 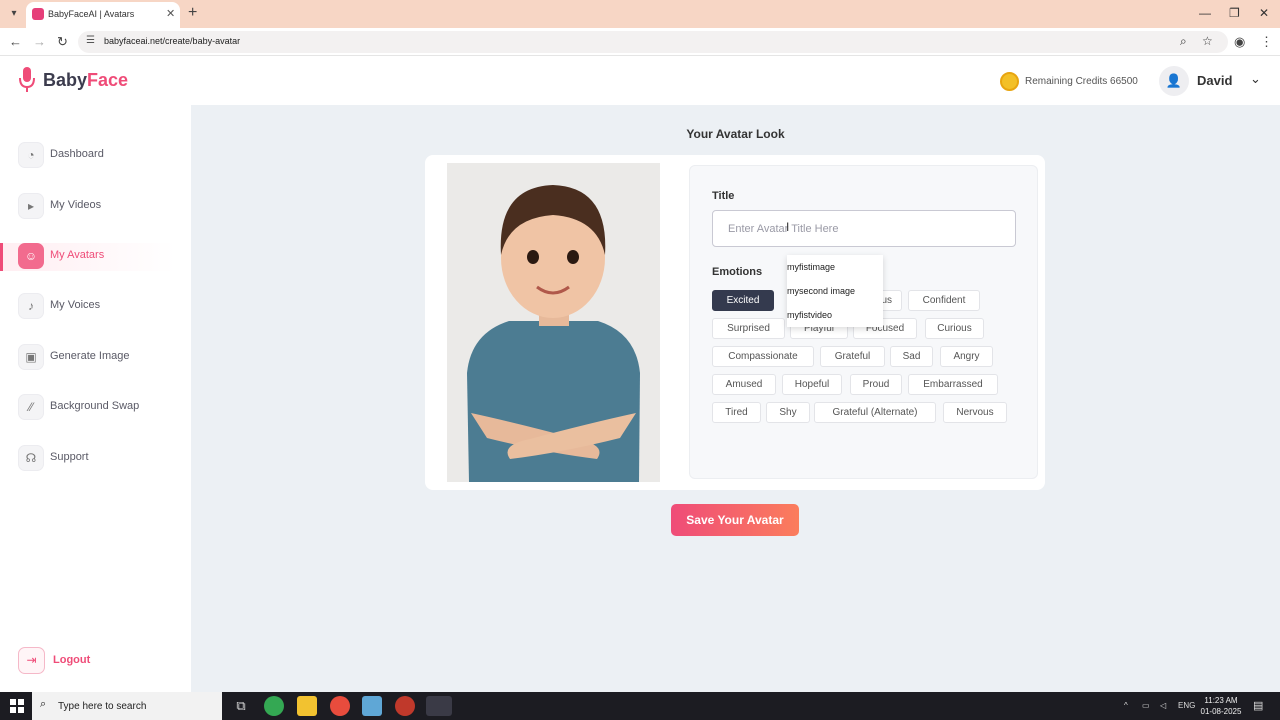 What do you see at coordinates (1207, 41) in the screenshot?
I see `bookmark-star-icon: ☆` at bounding box center [1207, 41].